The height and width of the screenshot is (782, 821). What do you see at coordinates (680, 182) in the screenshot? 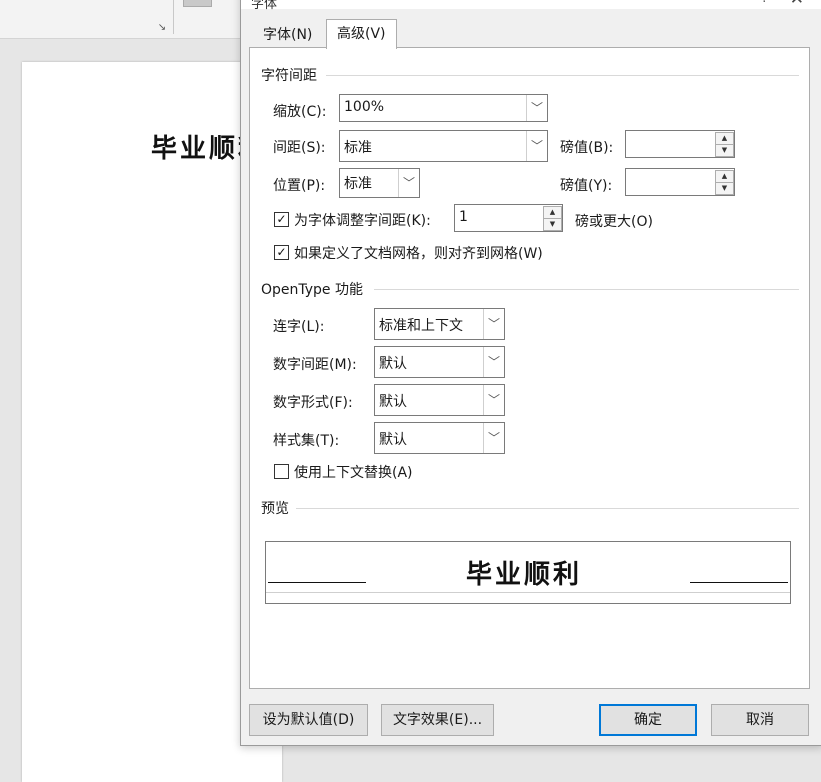
I see `position-by-spinner: ▲ ▼` at bounding box center [680, 182].